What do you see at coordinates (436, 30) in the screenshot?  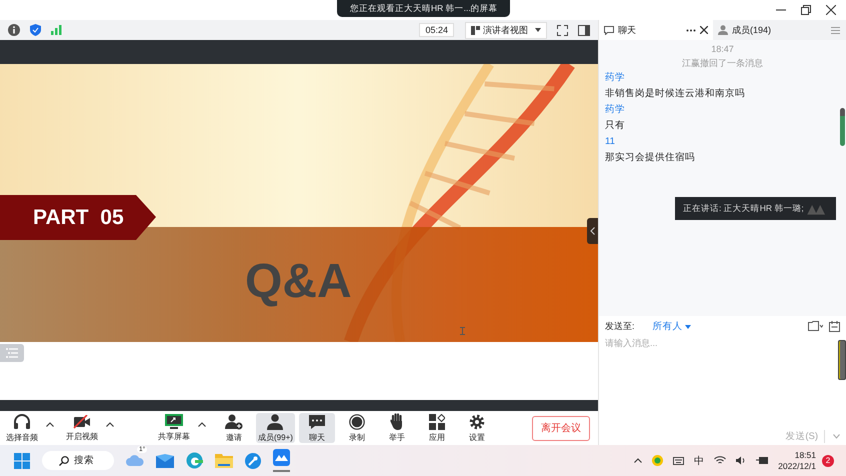 I see `meeting-timer: 05:24` at bounding box center [436, 30].